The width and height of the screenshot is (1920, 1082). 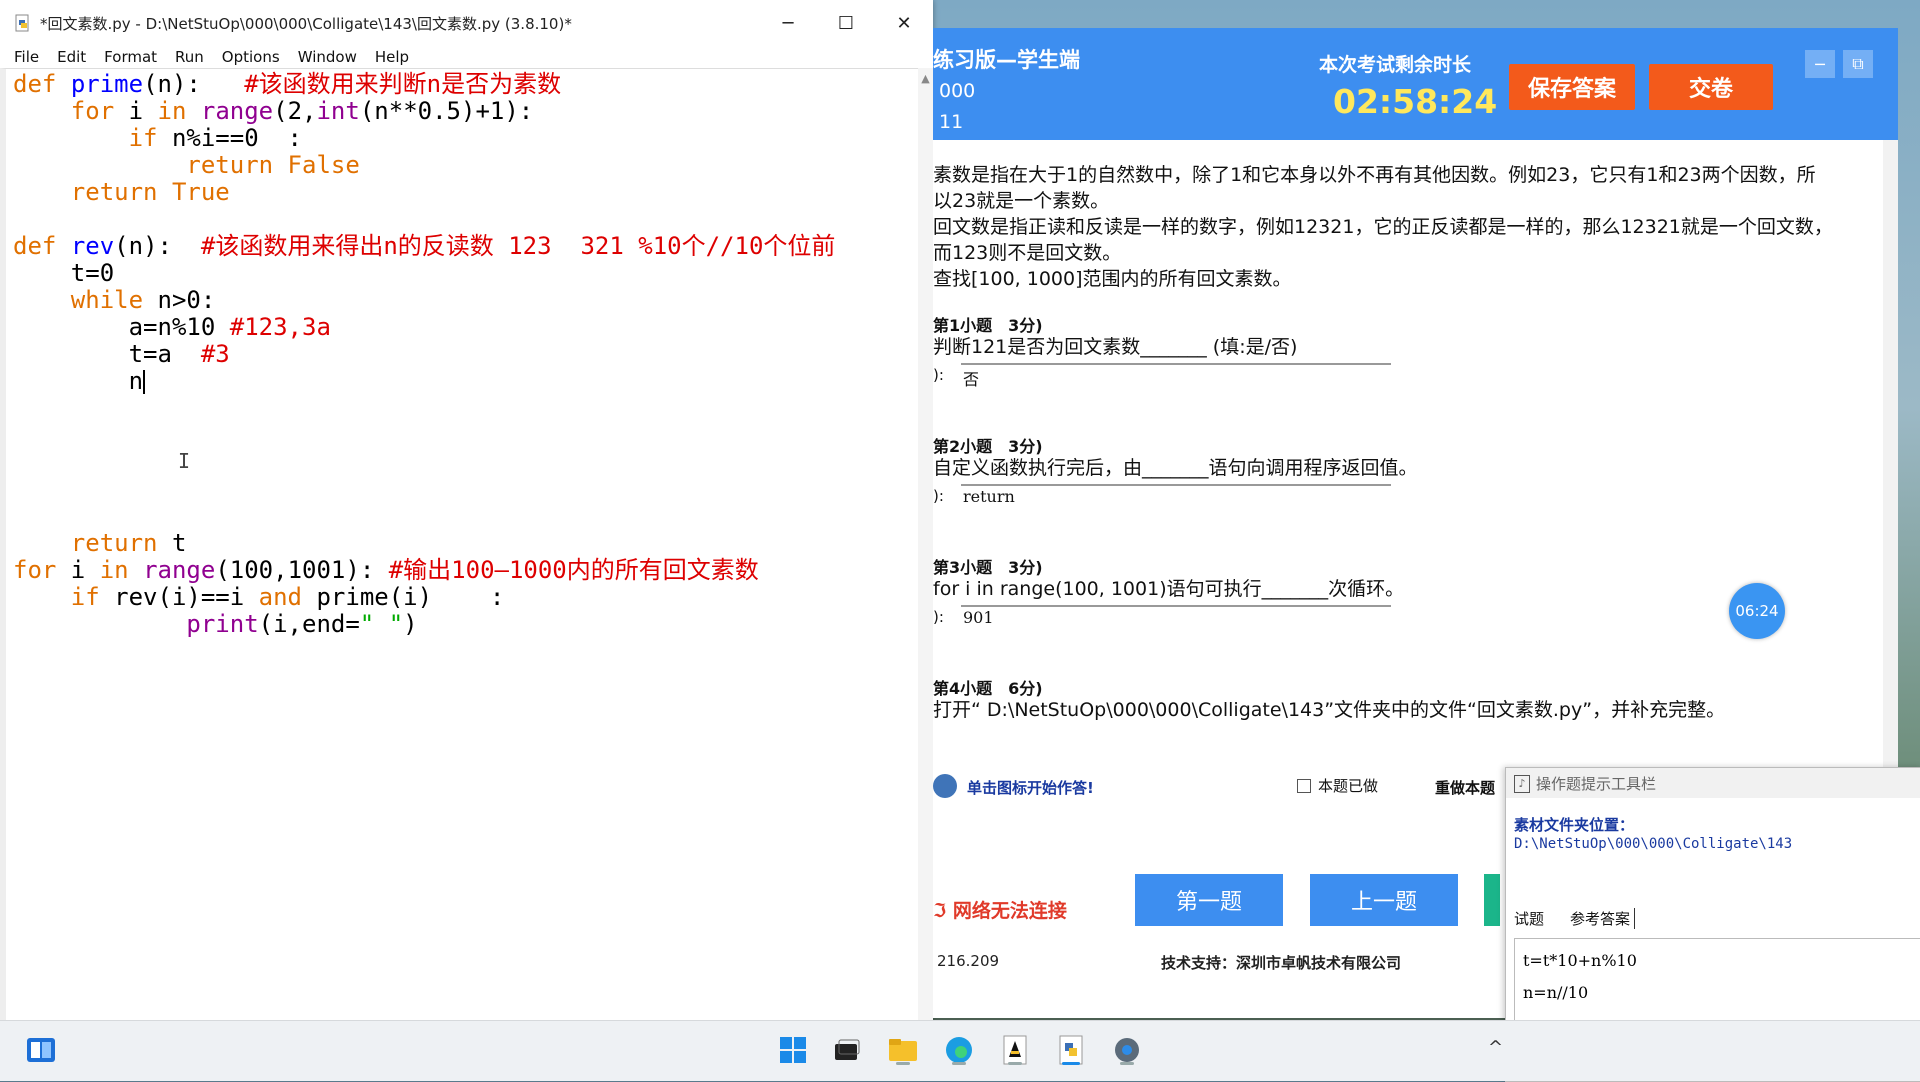 What do you see at coordinates (971, 378) in the screenshot?
I see `q1-answer-value: 否` at bounding box center [971, 378].